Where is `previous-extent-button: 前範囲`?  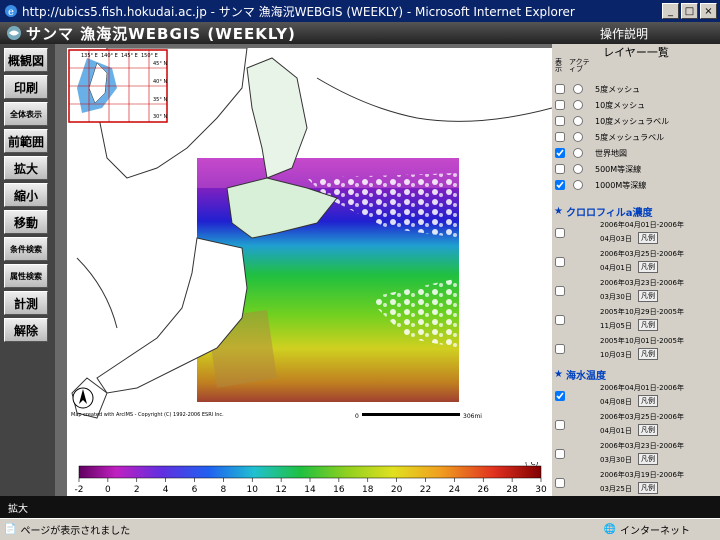 previous-extent-button: 前範囲 is located at coordinates (26, 141).